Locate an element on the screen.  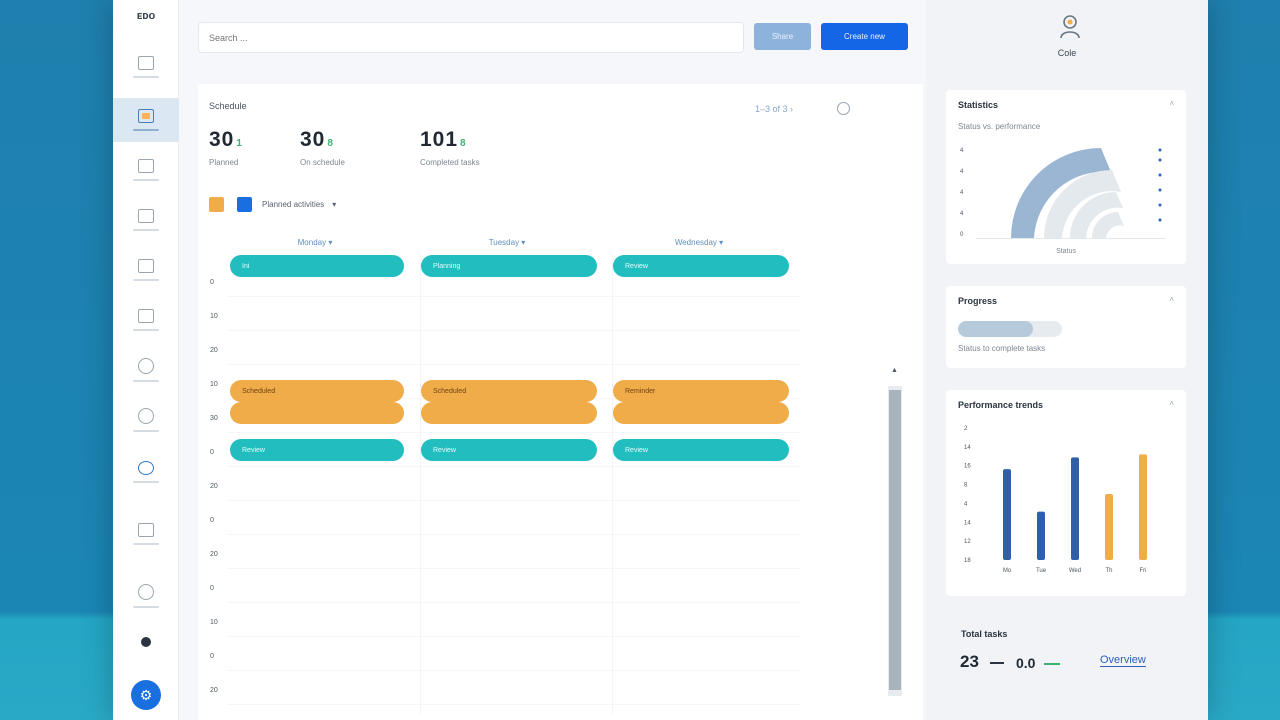
sidebar-item-settings is located at coordinates (146, 642).